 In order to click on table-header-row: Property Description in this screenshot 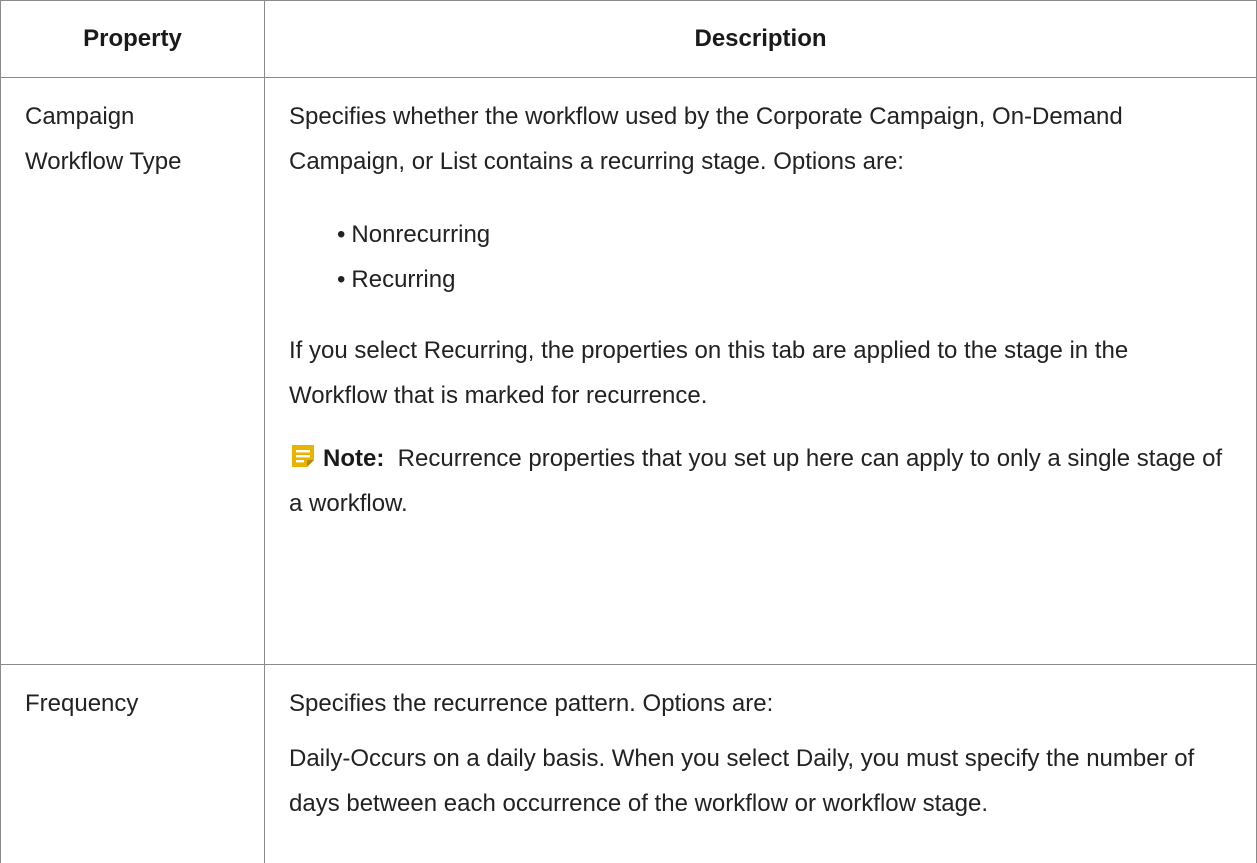, I will do `click(628, 39)`.